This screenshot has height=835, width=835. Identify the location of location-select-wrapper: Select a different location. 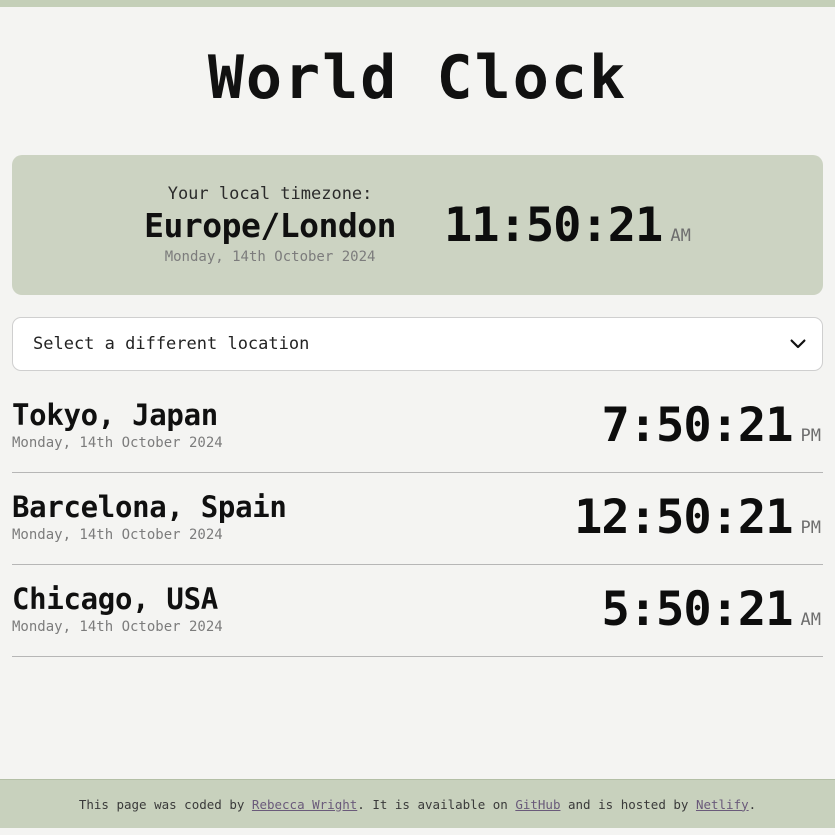
(417, 344).